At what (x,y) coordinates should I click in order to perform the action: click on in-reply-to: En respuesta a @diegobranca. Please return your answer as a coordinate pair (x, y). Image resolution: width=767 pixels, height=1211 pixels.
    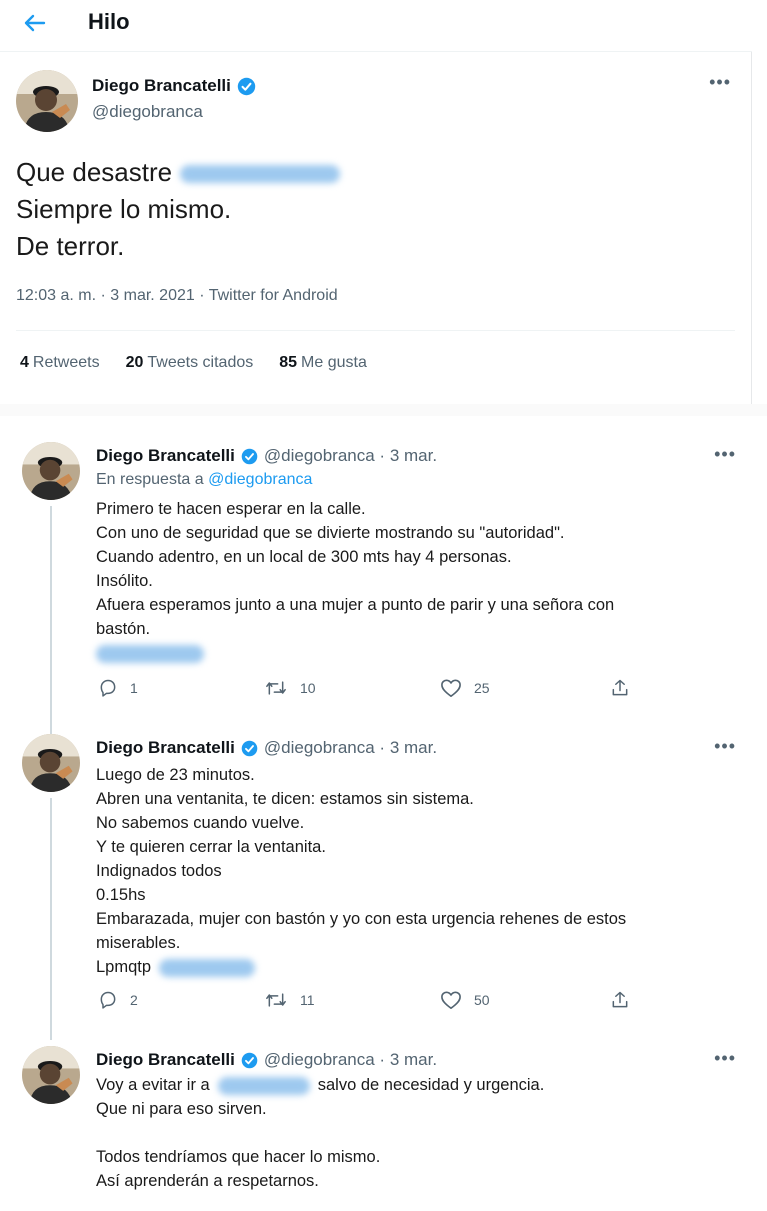
    Looking at the image, I should click on (204, 479).